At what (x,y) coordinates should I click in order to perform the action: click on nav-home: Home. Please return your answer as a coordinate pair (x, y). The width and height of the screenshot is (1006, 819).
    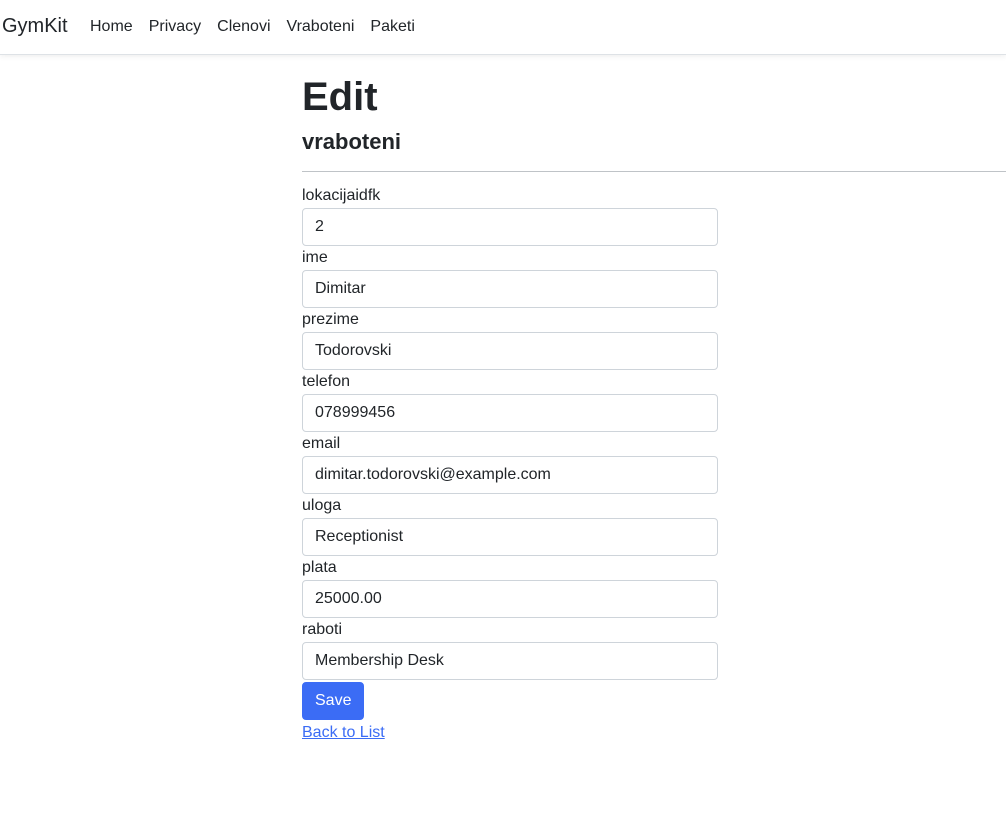
    Looking at the image, I should click on (111, 26).